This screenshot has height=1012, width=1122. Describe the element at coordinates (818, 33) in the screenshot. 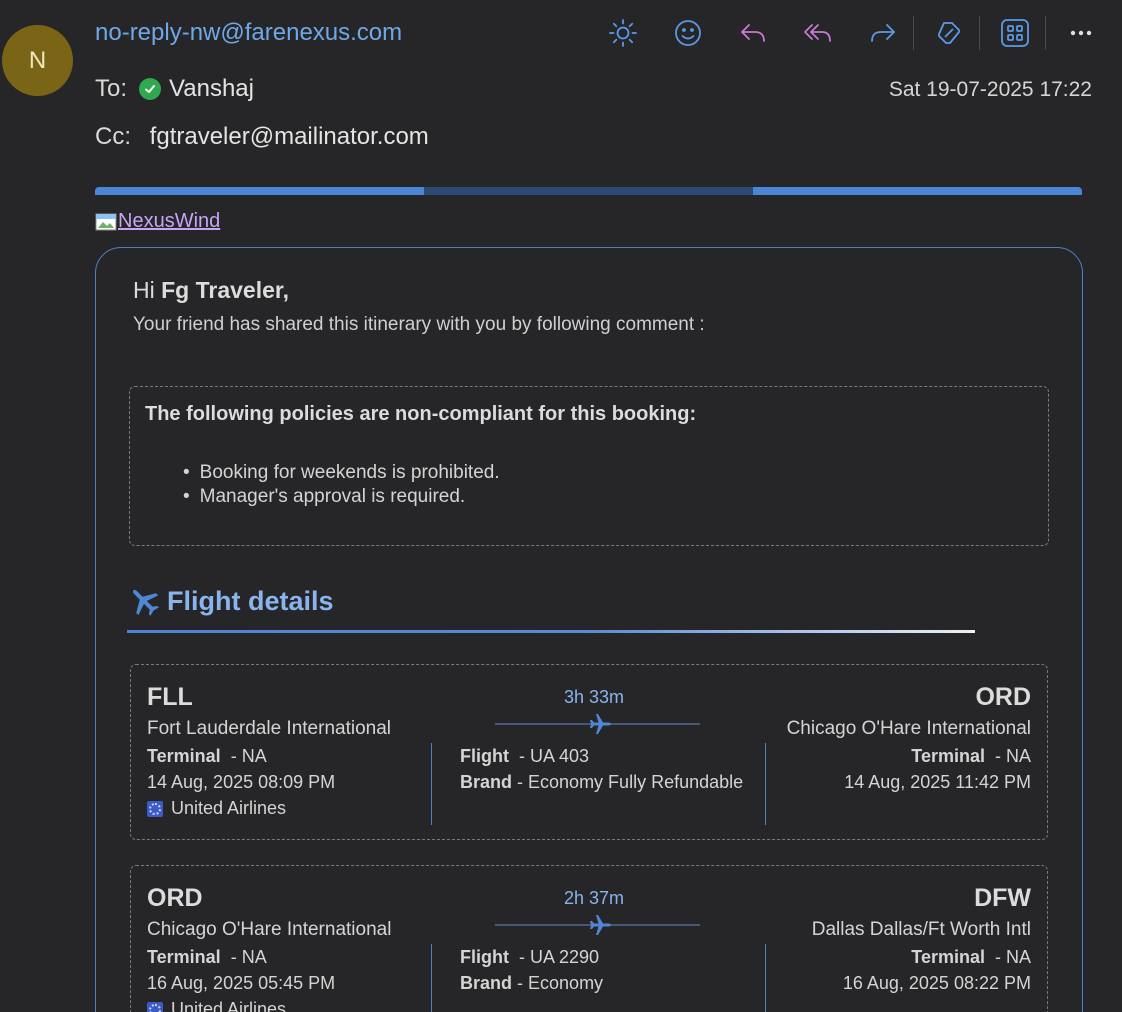

I see `reply-all-icon` at that location.